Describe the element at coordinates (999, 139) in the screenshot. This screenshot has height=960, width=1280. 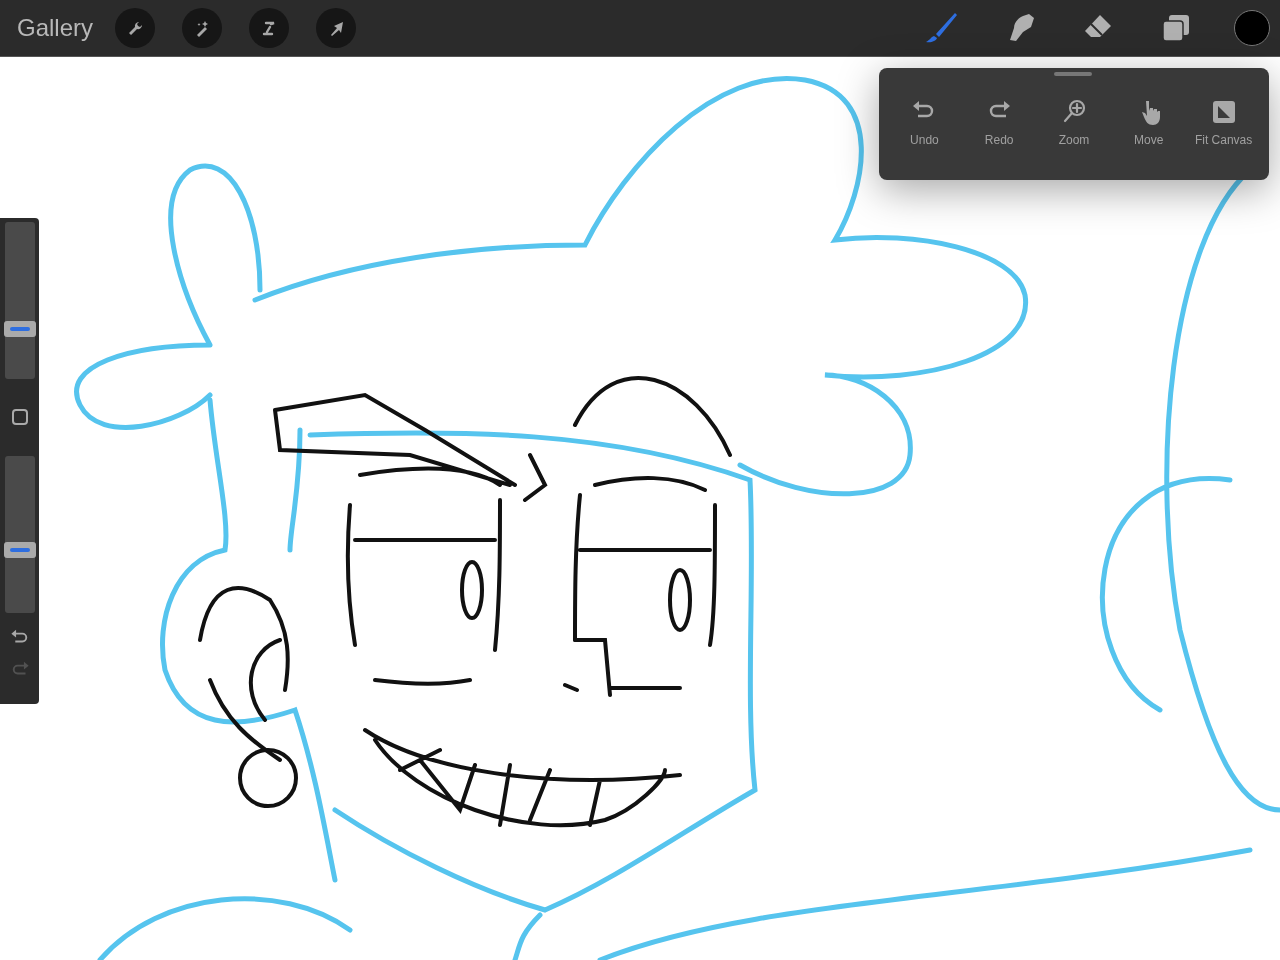
I see `redo-button: Redo` at that location.